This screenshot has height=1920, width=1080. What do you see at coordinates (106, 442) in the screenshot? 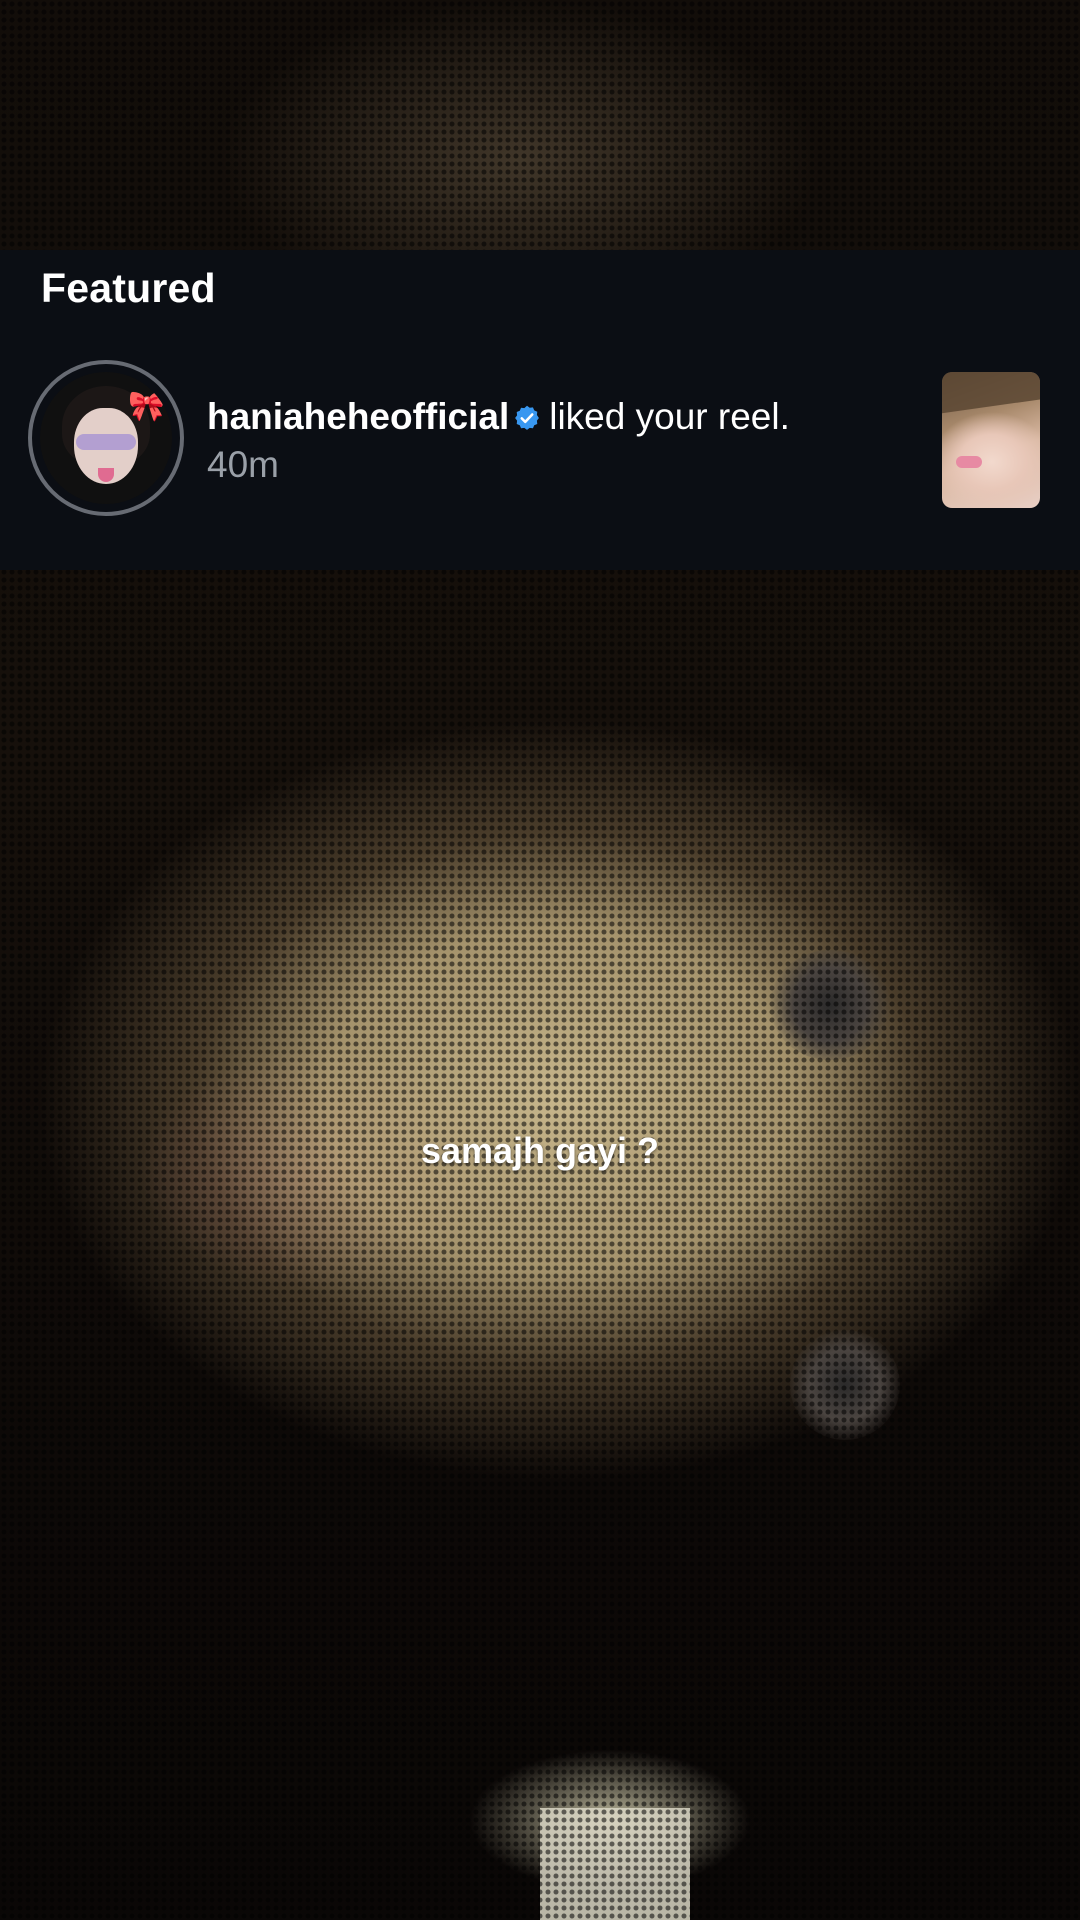
I see `avatar-glasses` at bounding box center [106, 442].